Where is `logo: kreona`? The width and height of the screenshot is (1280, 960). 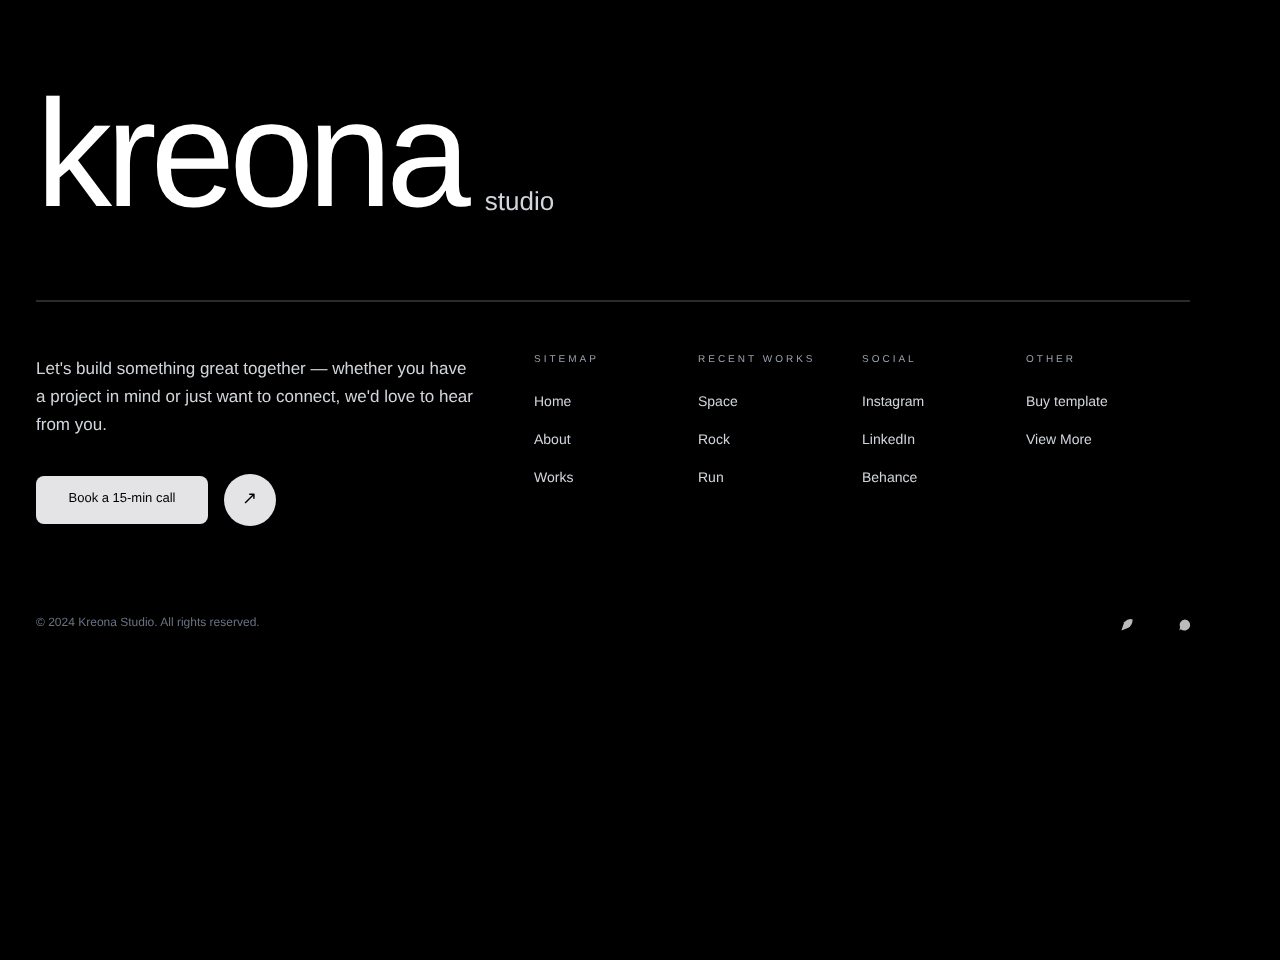 logo: kreona is located at coordinates (252, 156).